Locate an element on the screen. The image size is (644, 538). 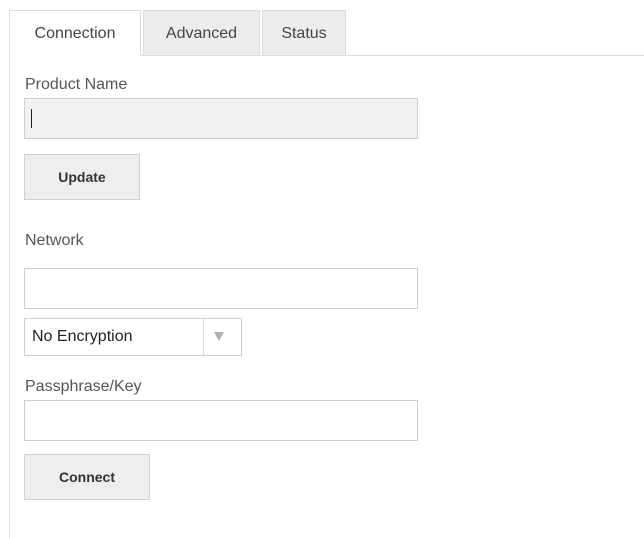
tab-advanced: Advanced is located at coordinates (201, 32).